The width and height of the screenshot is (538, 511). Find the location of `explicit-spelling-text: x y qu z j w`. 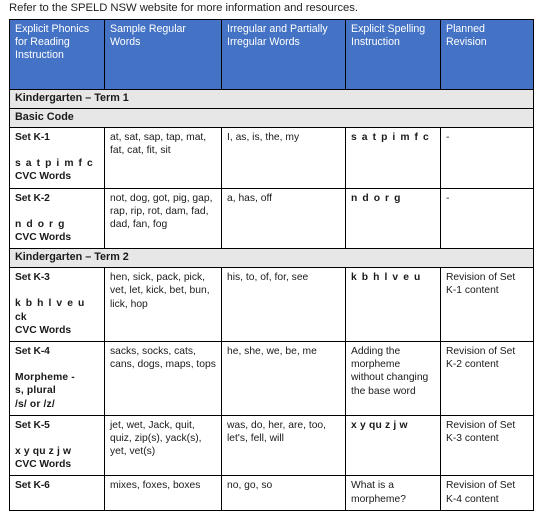

explicit-spelling-text: x y qu z j w is located at coordinates (379, 425).